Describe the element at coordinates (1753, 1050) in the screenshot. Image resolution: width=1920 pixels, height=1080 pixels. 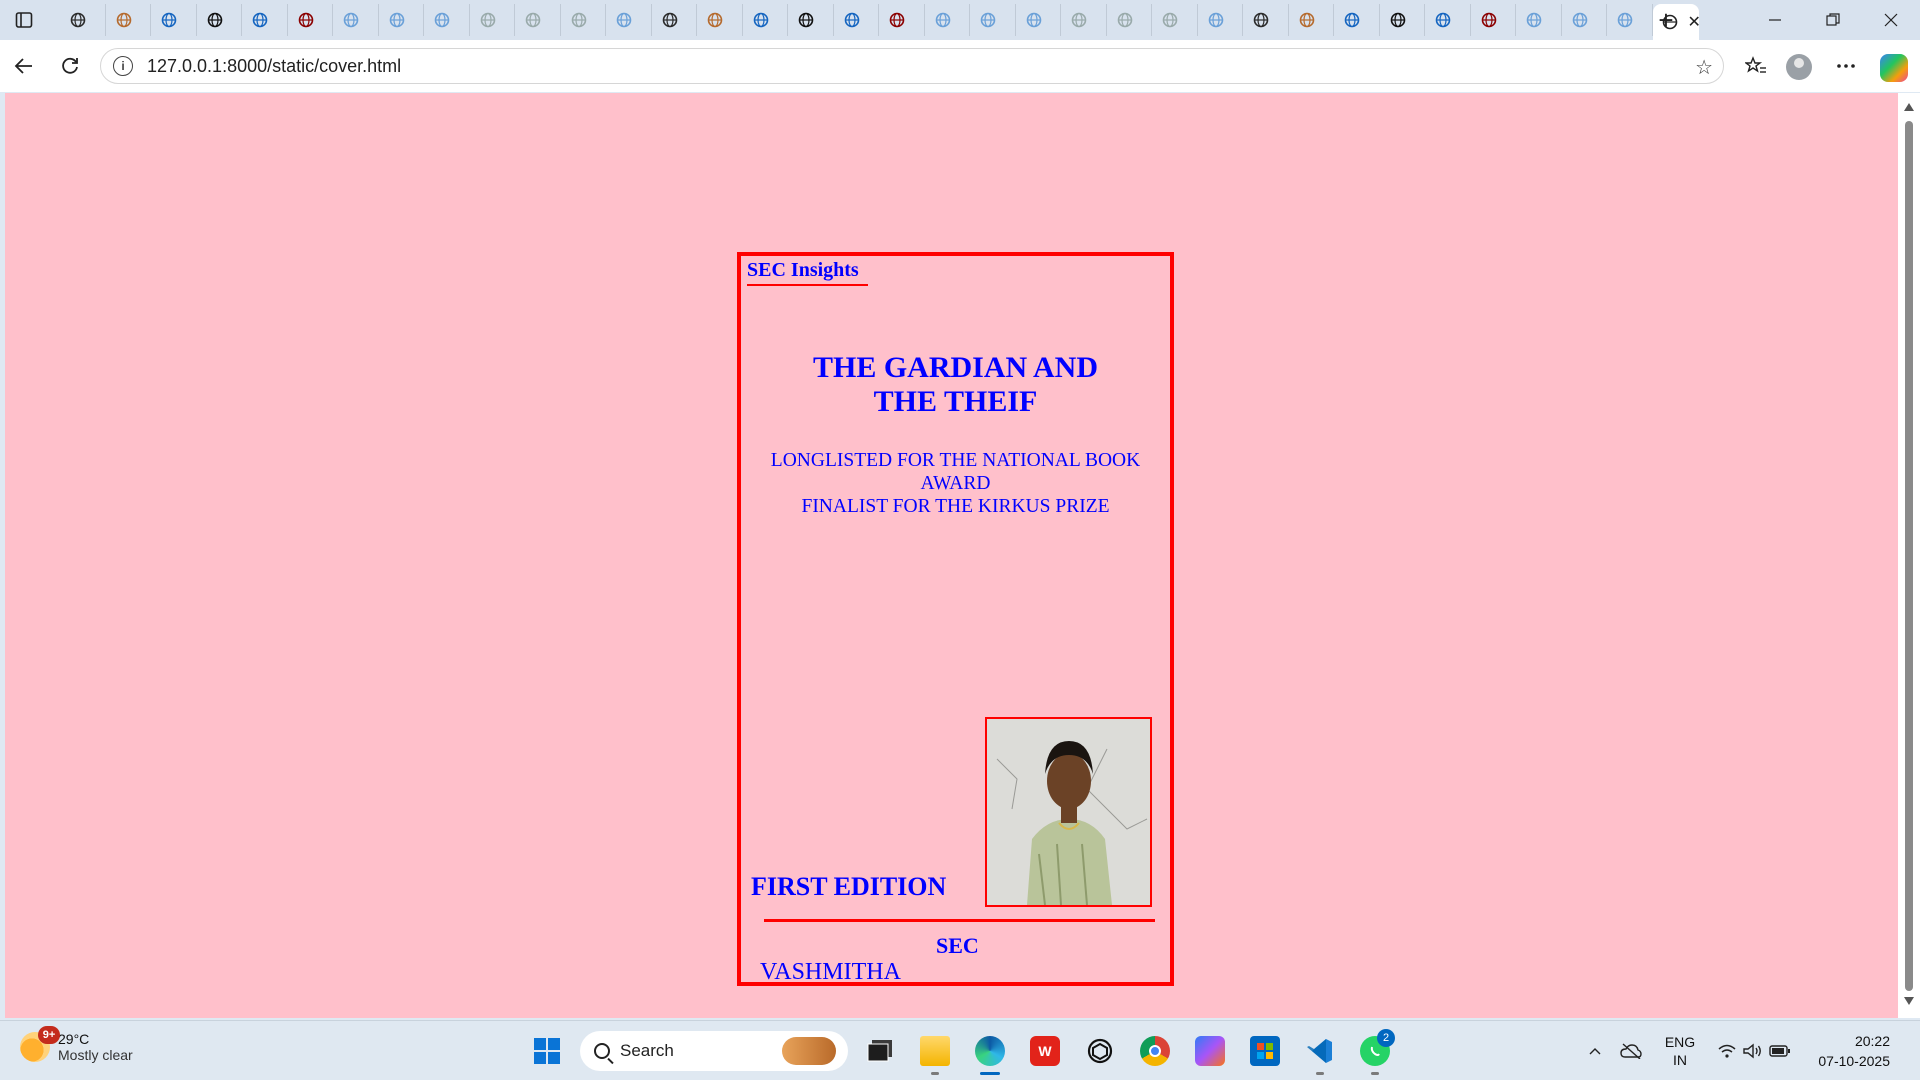
I see `volume-icon` at that location.